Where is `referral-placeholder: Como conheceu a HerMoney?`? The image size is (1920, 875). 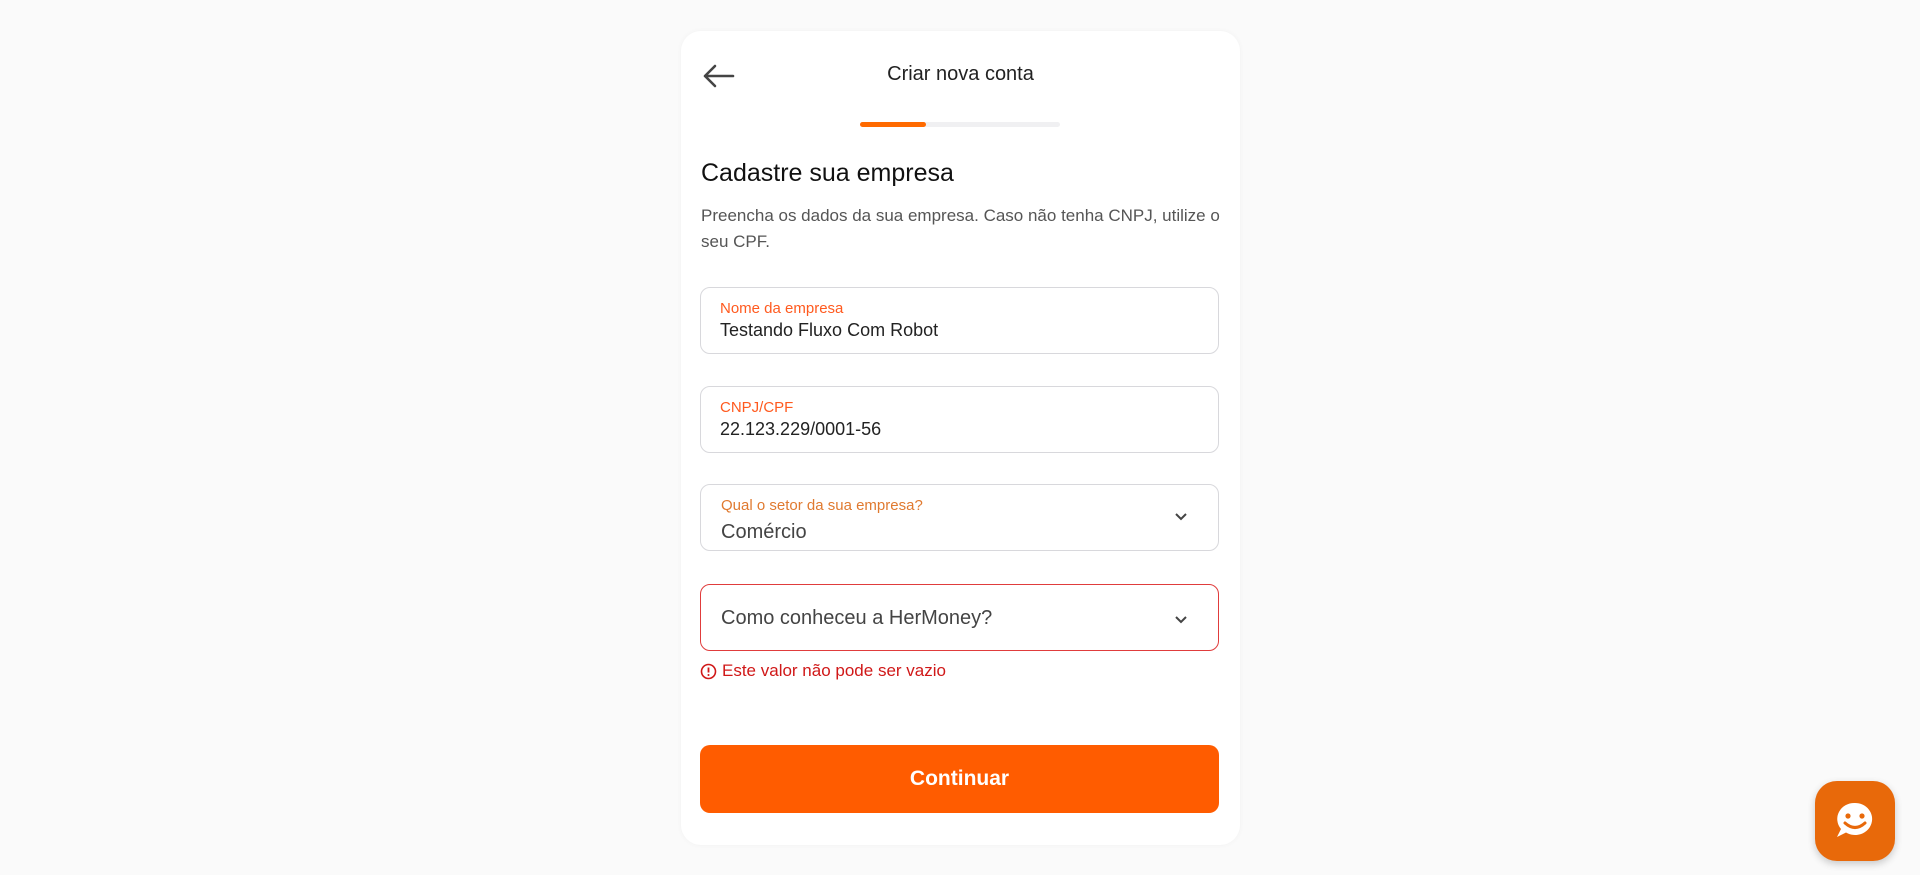 referral-placeholder: Como conheceu a HerMoney? is located at coordinates (857, 618).